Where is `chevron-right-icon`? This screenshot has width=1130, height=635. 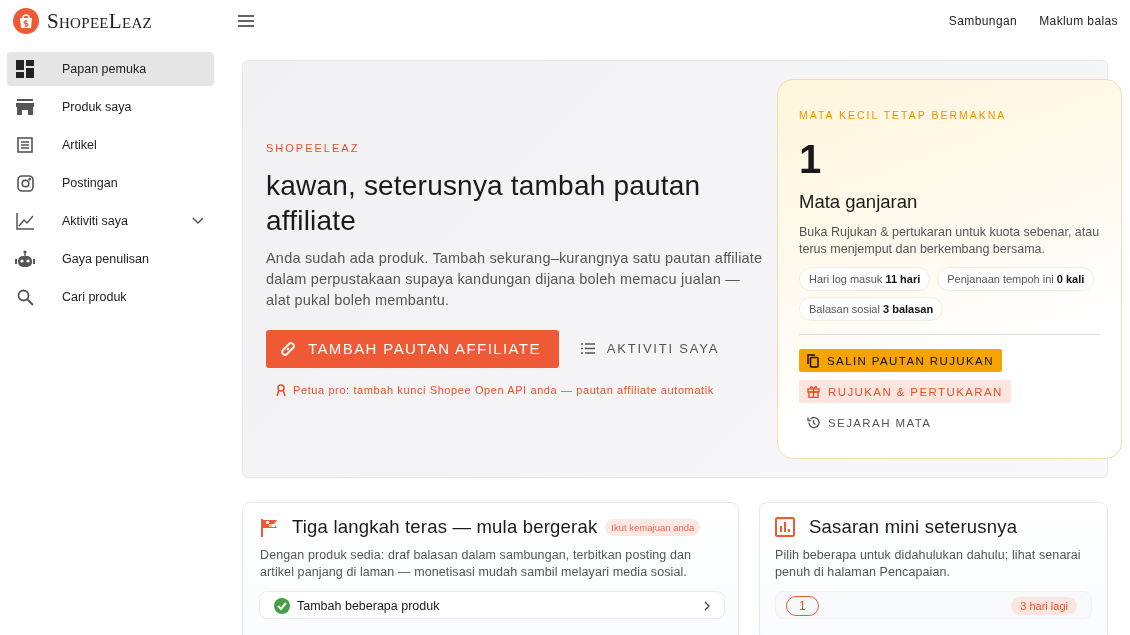 chevron-right-icon is located at coordinates (707, 606).